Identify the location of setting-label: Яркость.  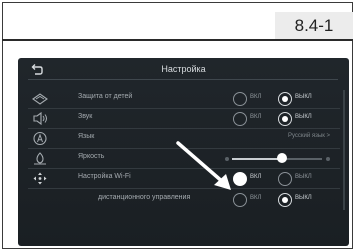
(91, 156).